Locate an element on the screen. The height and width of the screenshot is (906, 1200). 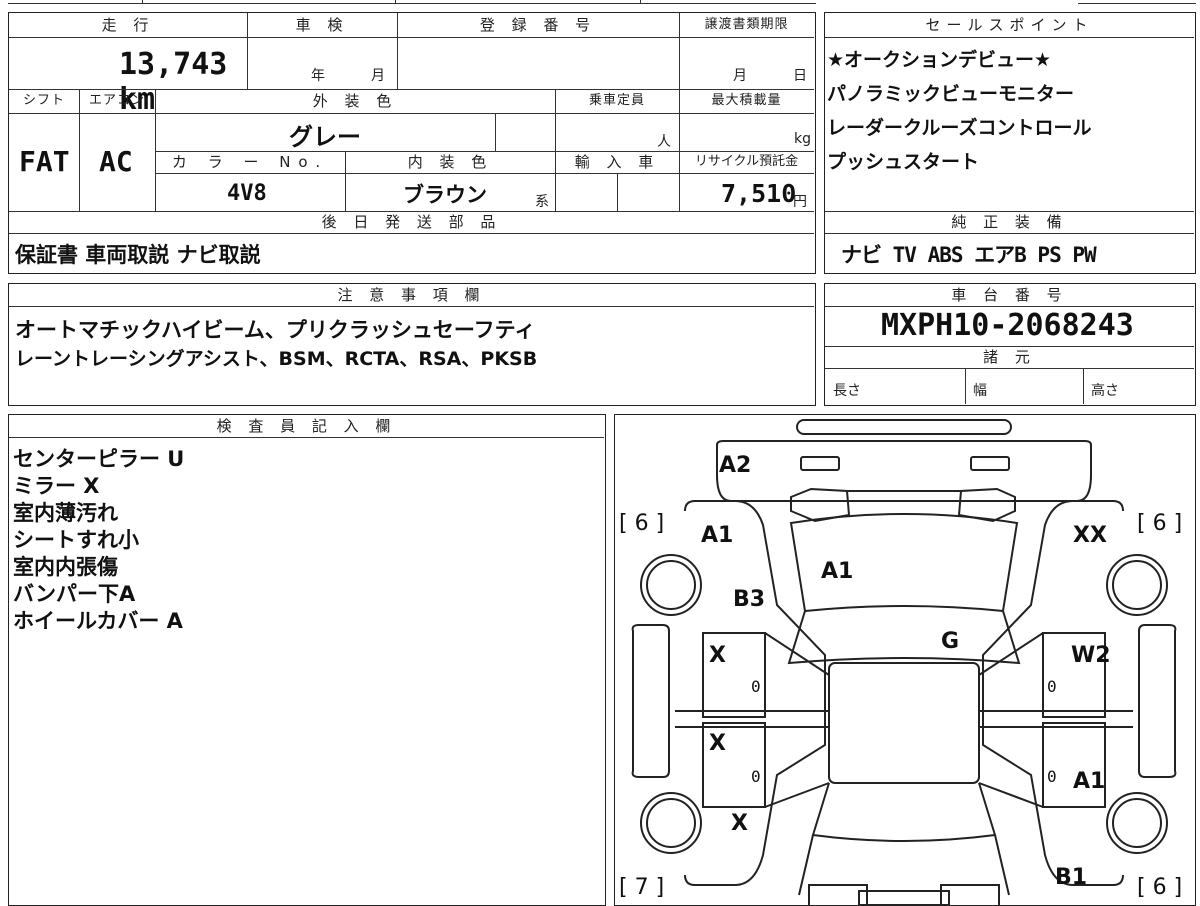
inspector-line: 室内薄汚れ is located at coordinates (65, 513).